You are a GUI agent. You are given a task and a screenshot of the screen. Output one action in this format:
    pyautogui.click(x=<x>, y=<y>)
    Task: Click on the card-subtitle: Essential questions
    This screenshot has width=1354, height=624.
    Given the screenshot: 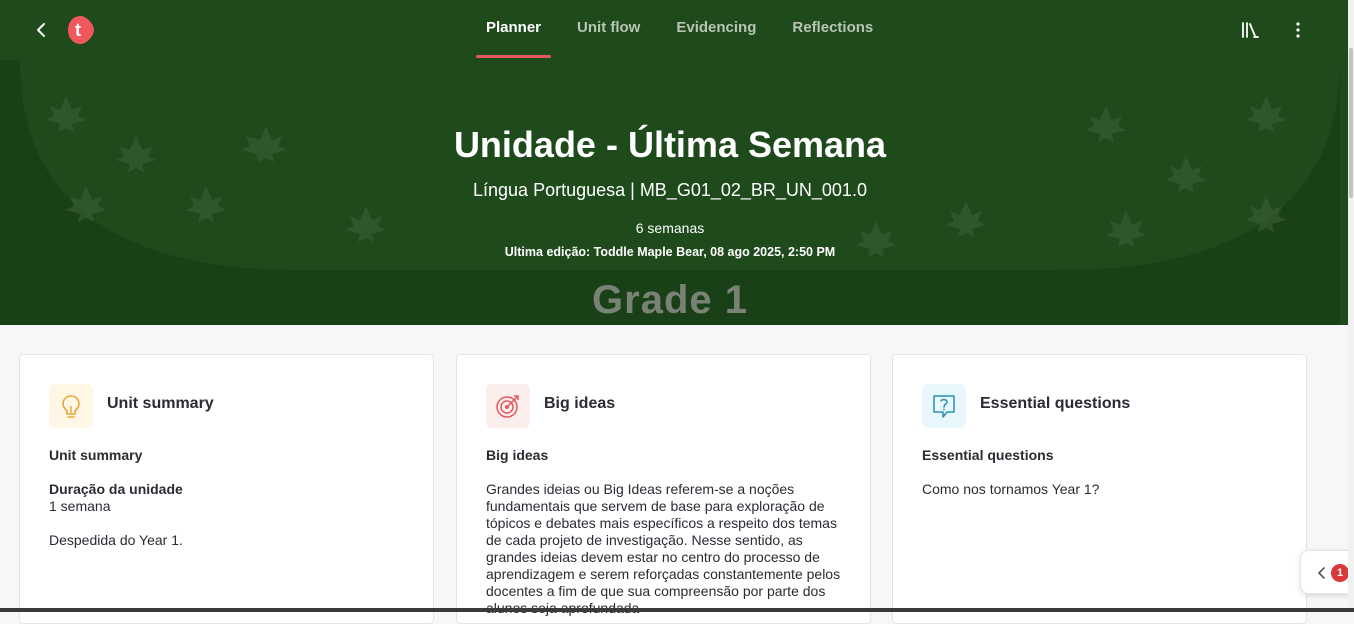 What is the action you would take?
    pyautogui.click(x=988, y=455)
    